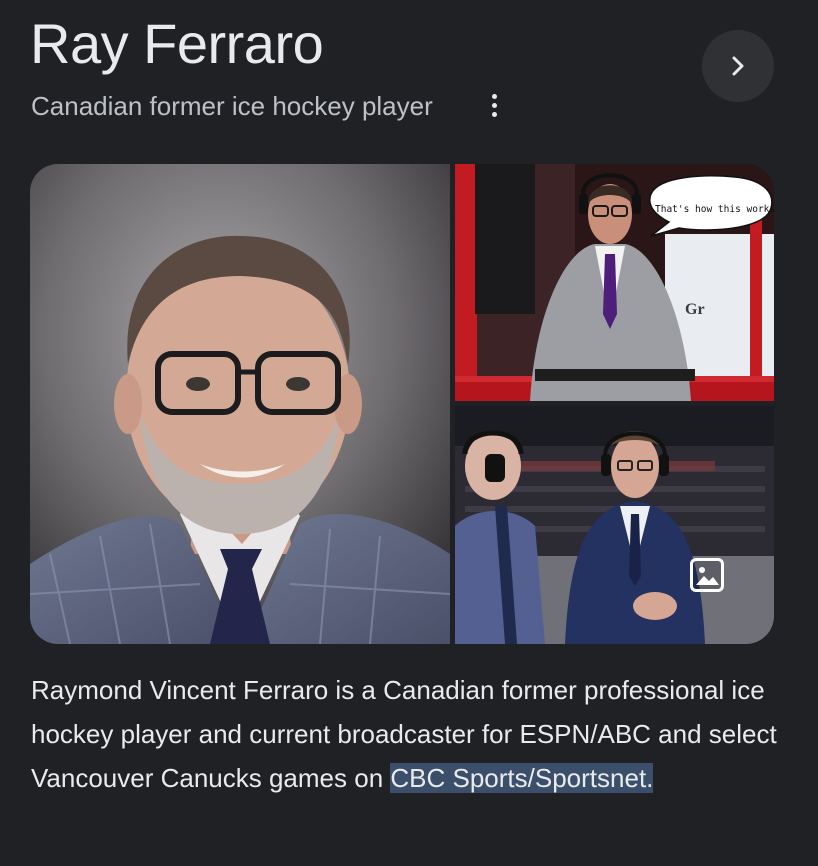 The height and width of the screenshot is (866, 818). Describe the element at coordinates (614, 282) in the screenshot. I see `broadcast-booth-image: Gr That's how this works` at that location.